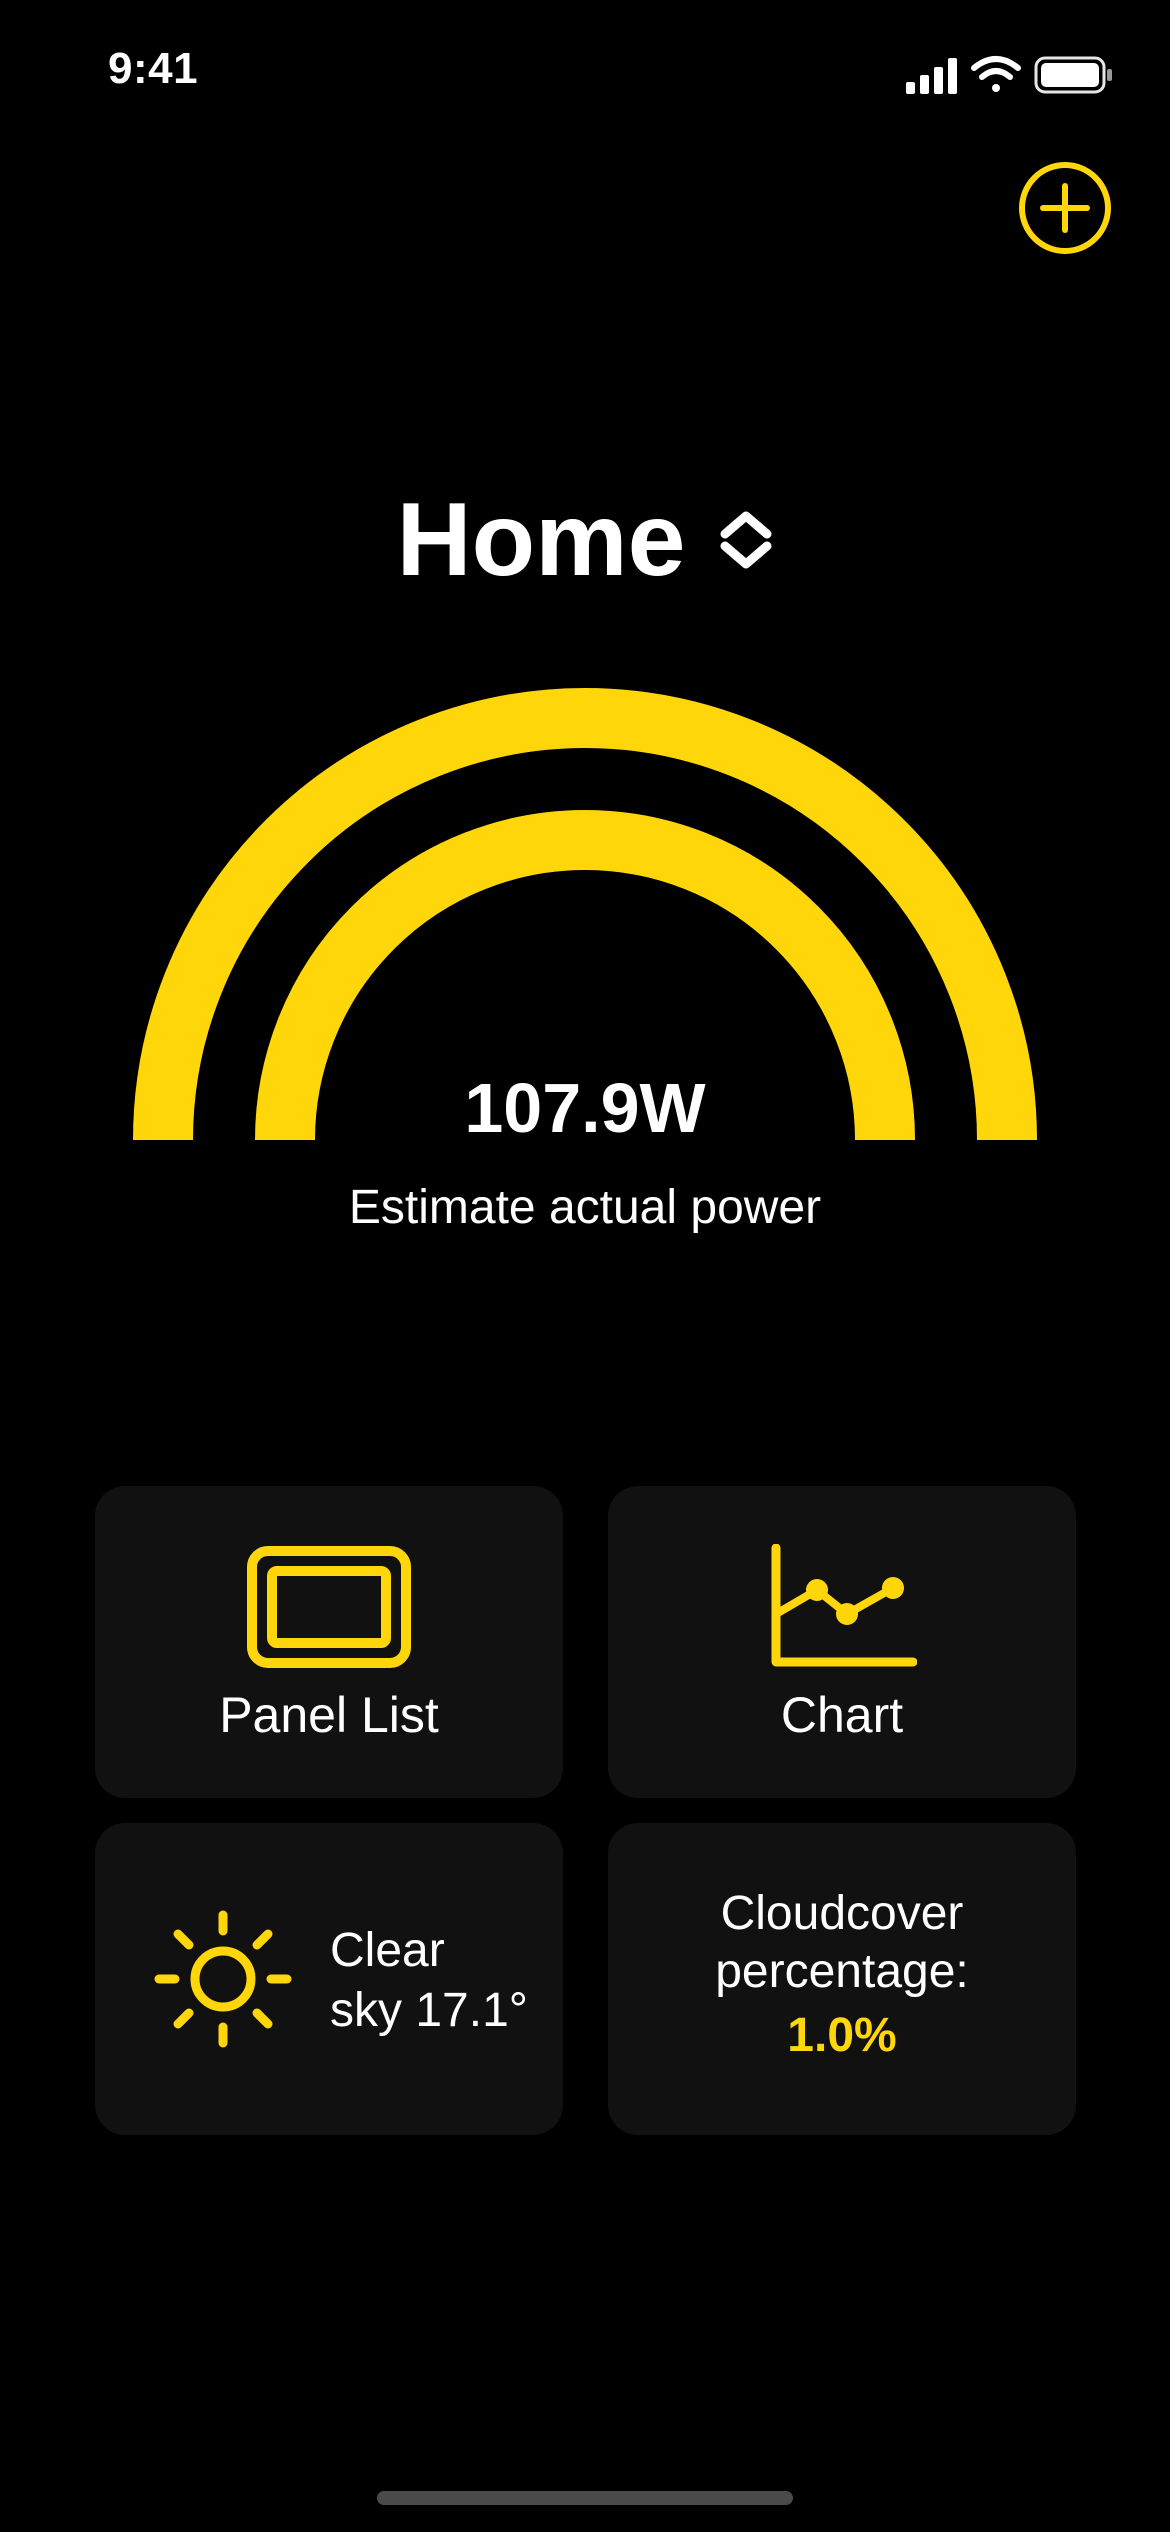 Image resolution: width=1170 pixels, height=2532 pixels. Describe the element at coordinates (329, 1607) in the screenshot. I see `panel-icon` at that location.